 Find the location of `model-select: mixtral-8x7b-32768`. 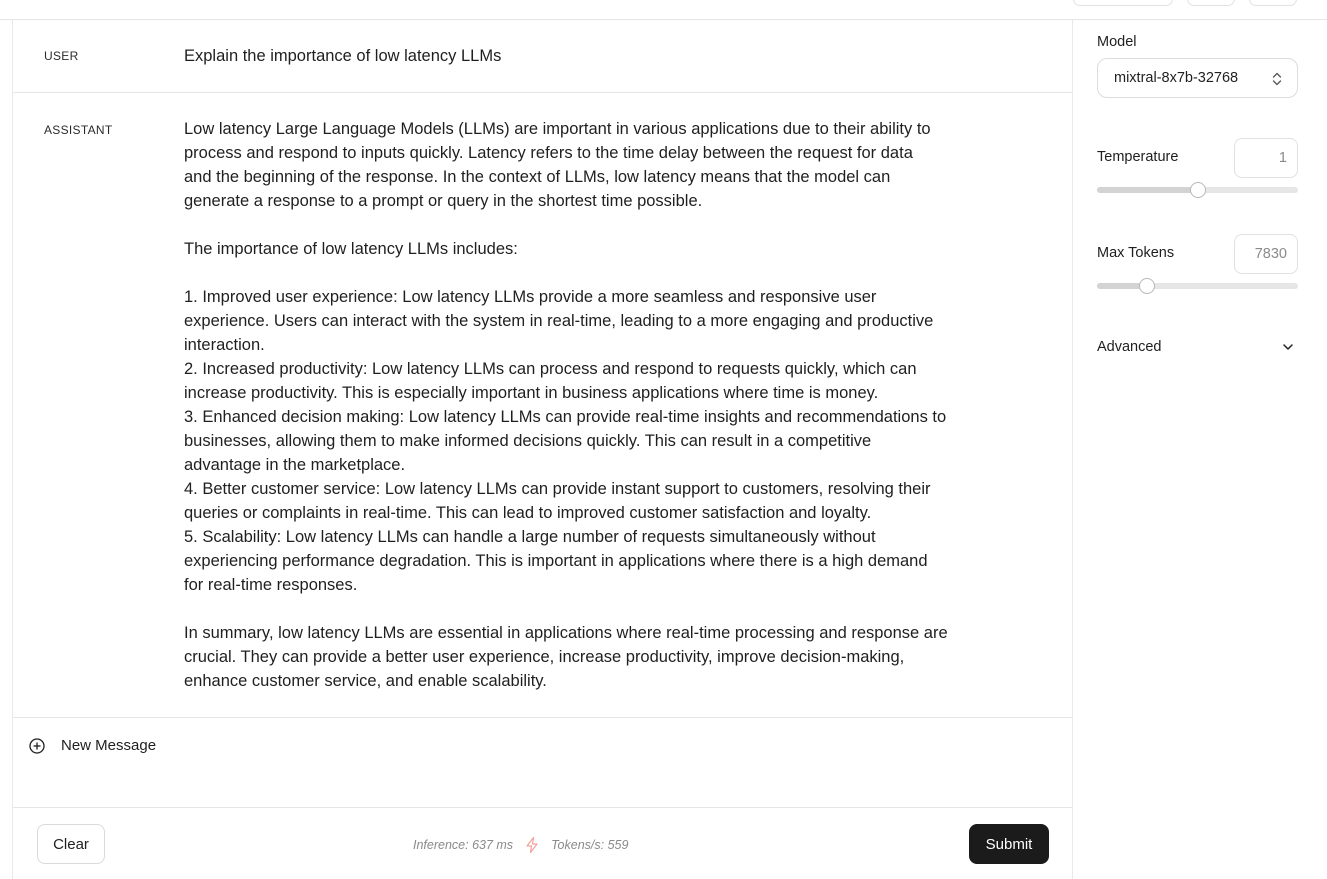

model-select: mixtral-8x7b-32768 is located at coordinates (1197, 78).